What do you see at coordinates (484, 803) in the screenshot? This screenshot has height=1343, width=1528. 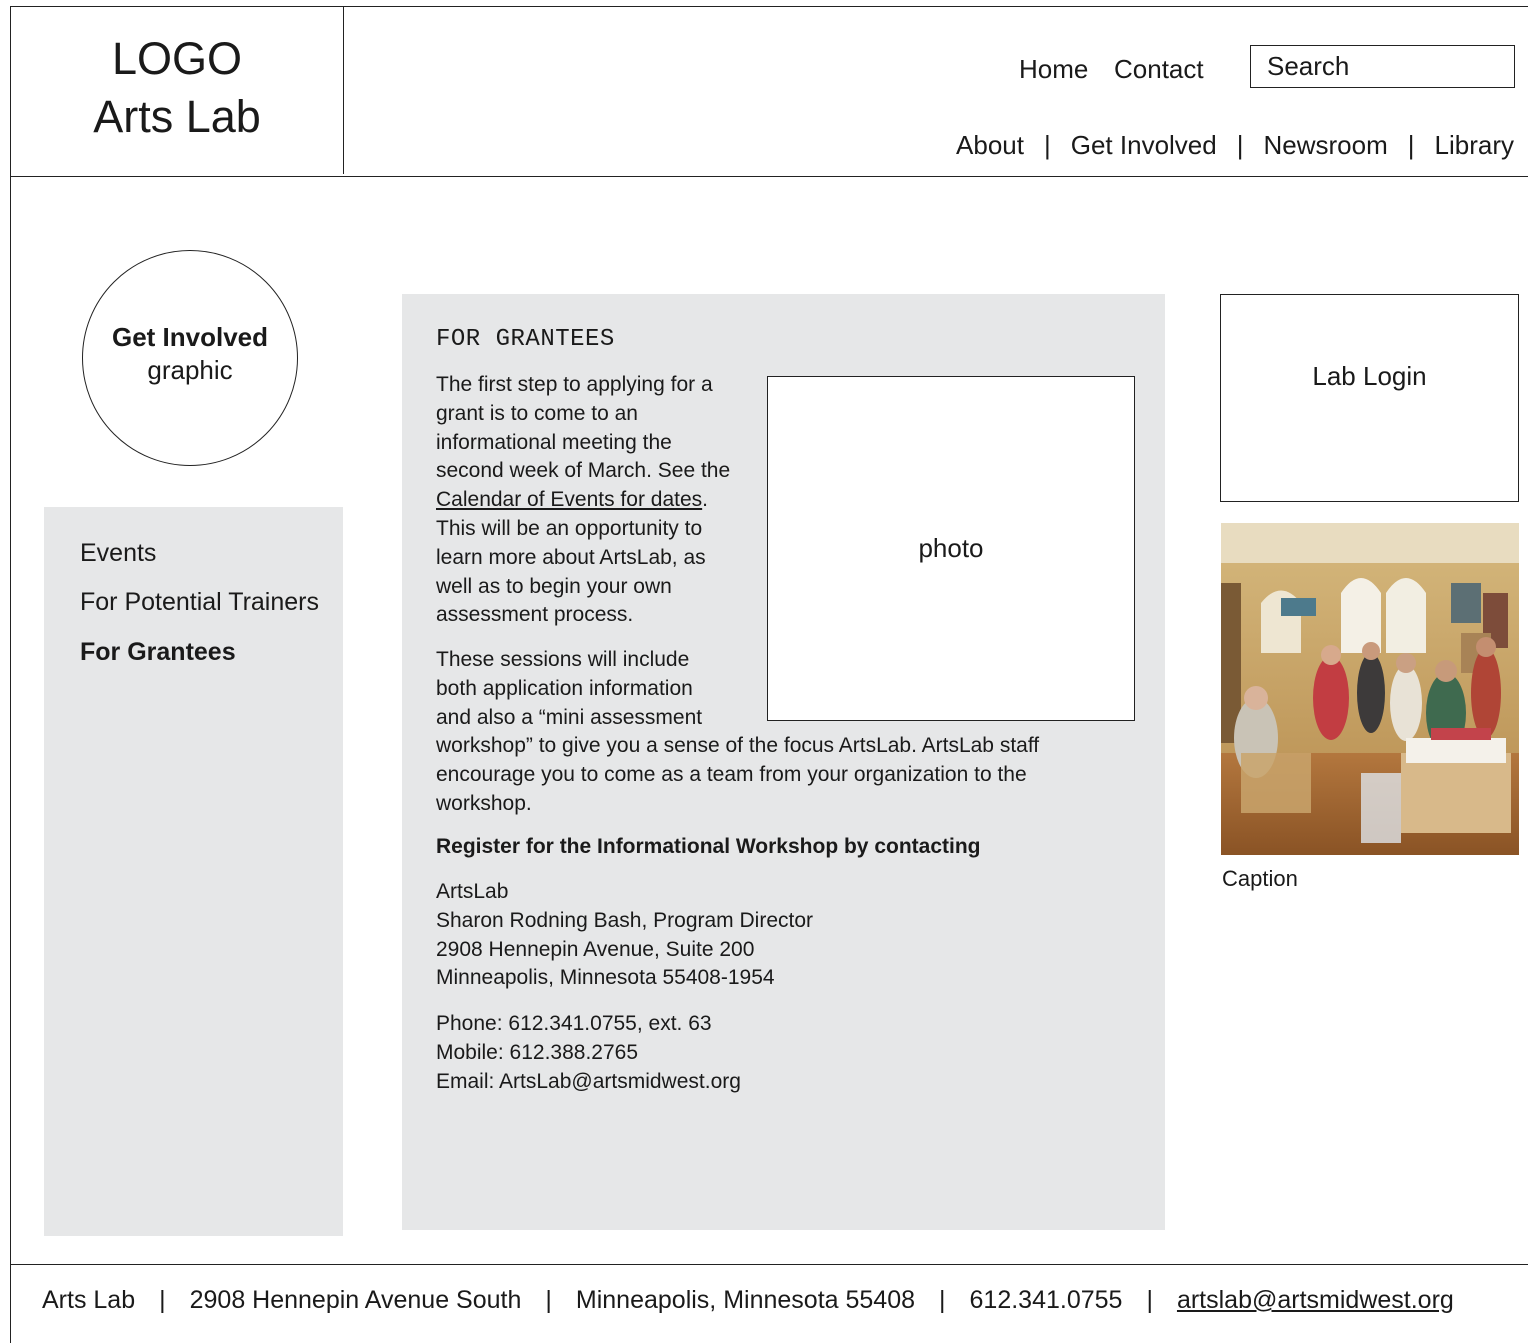 I see `paragraph-line: workshop.` at bounding box center [484, 803].